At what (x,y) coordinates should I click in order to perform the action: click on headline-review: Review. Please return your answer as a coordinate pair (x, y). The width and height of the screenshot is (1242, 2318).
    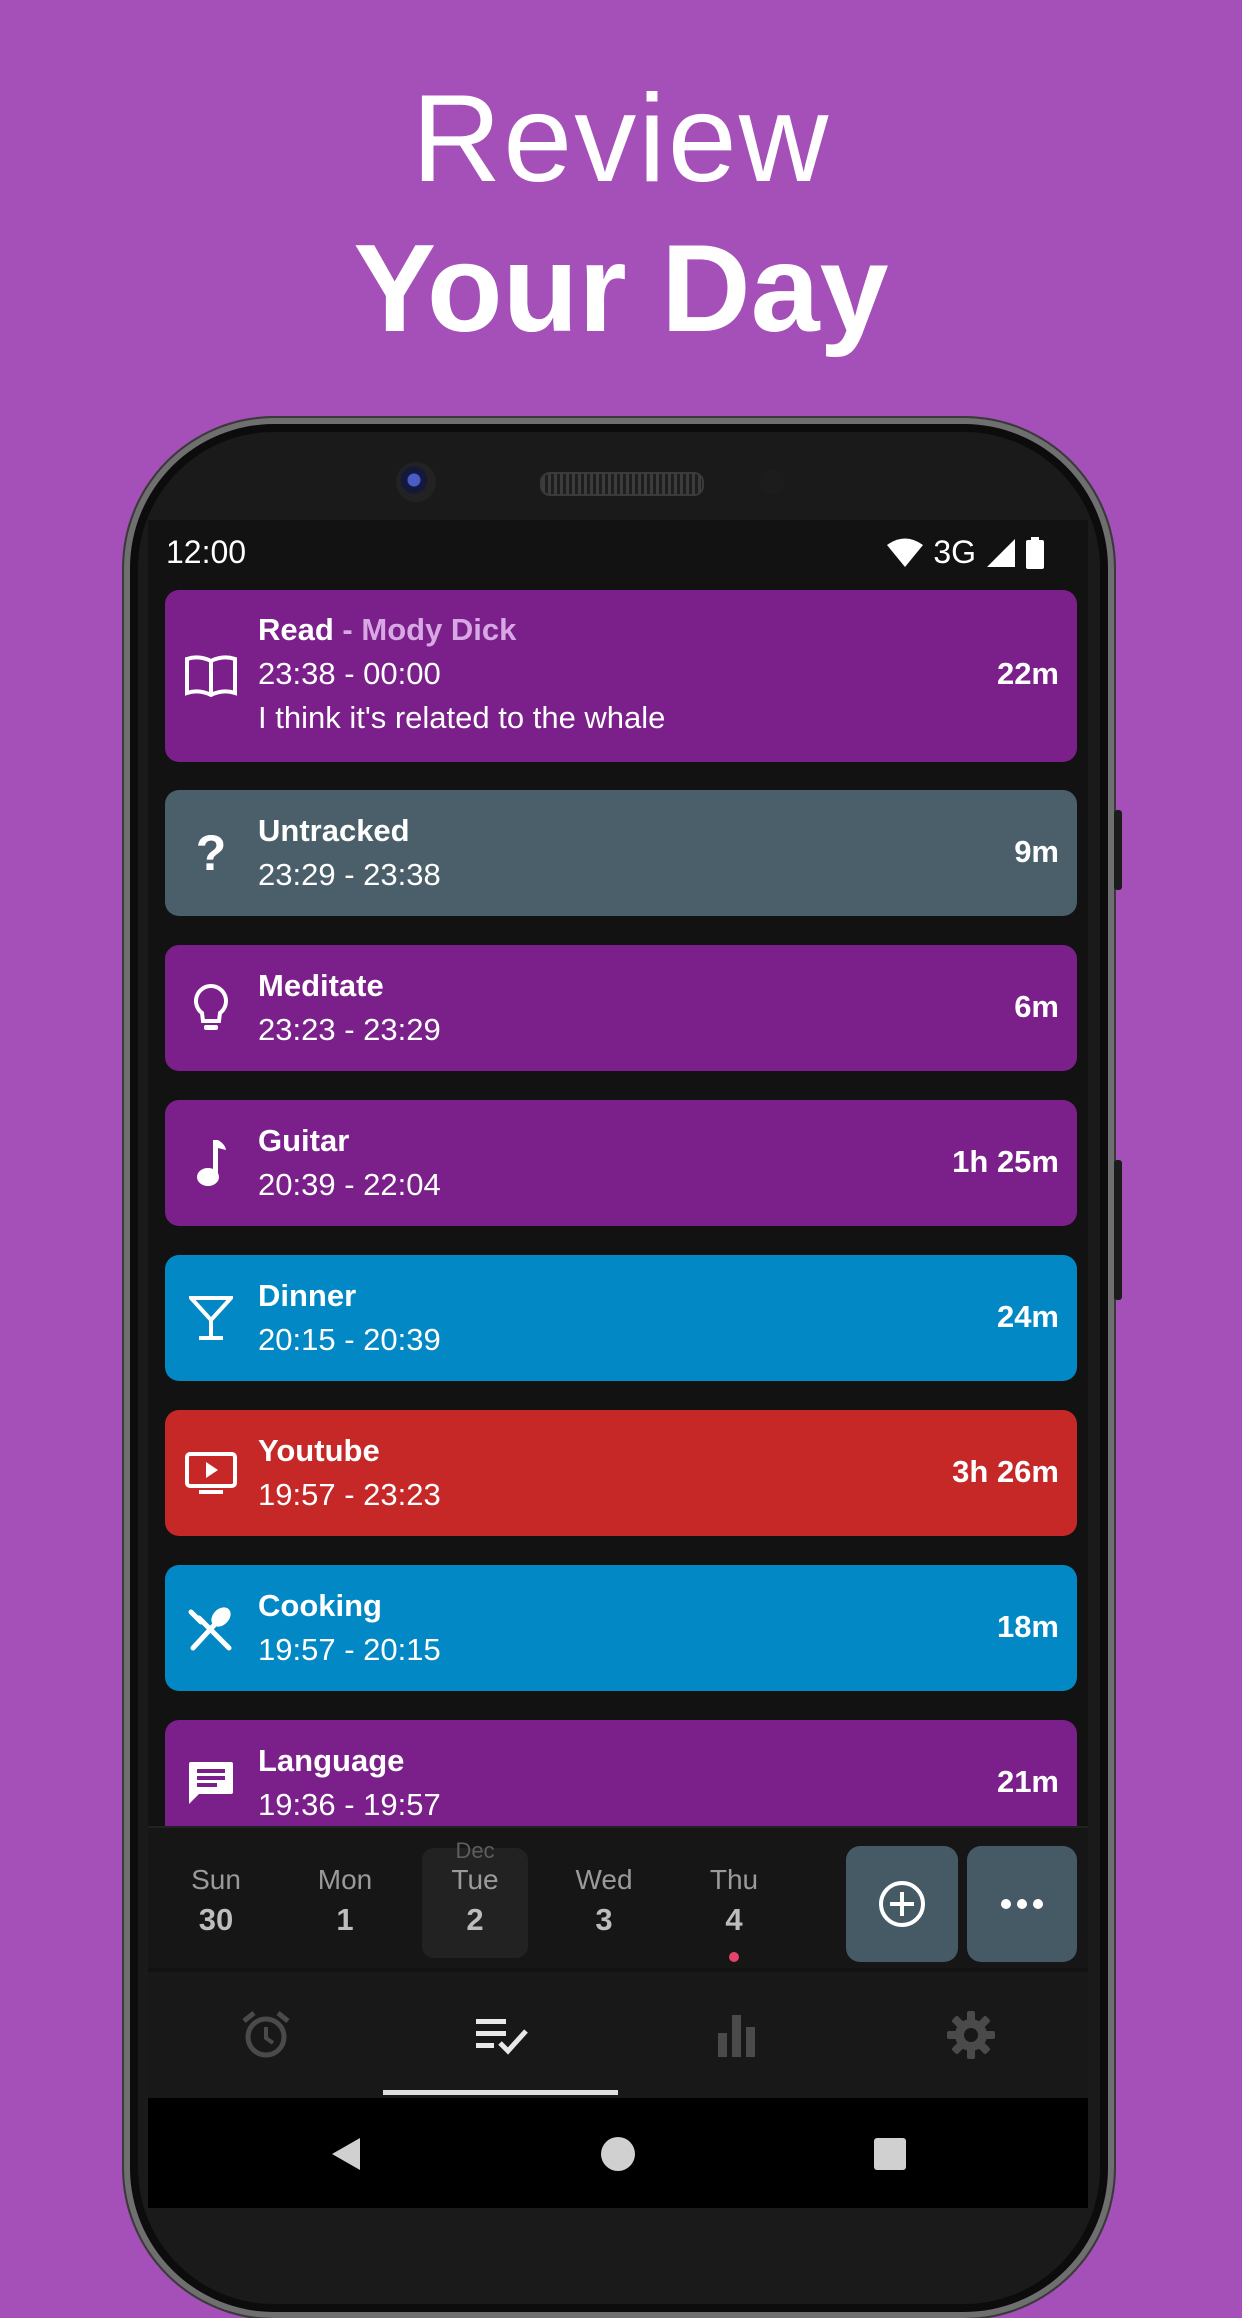
    Looking at the image, I should click on (621, 139).